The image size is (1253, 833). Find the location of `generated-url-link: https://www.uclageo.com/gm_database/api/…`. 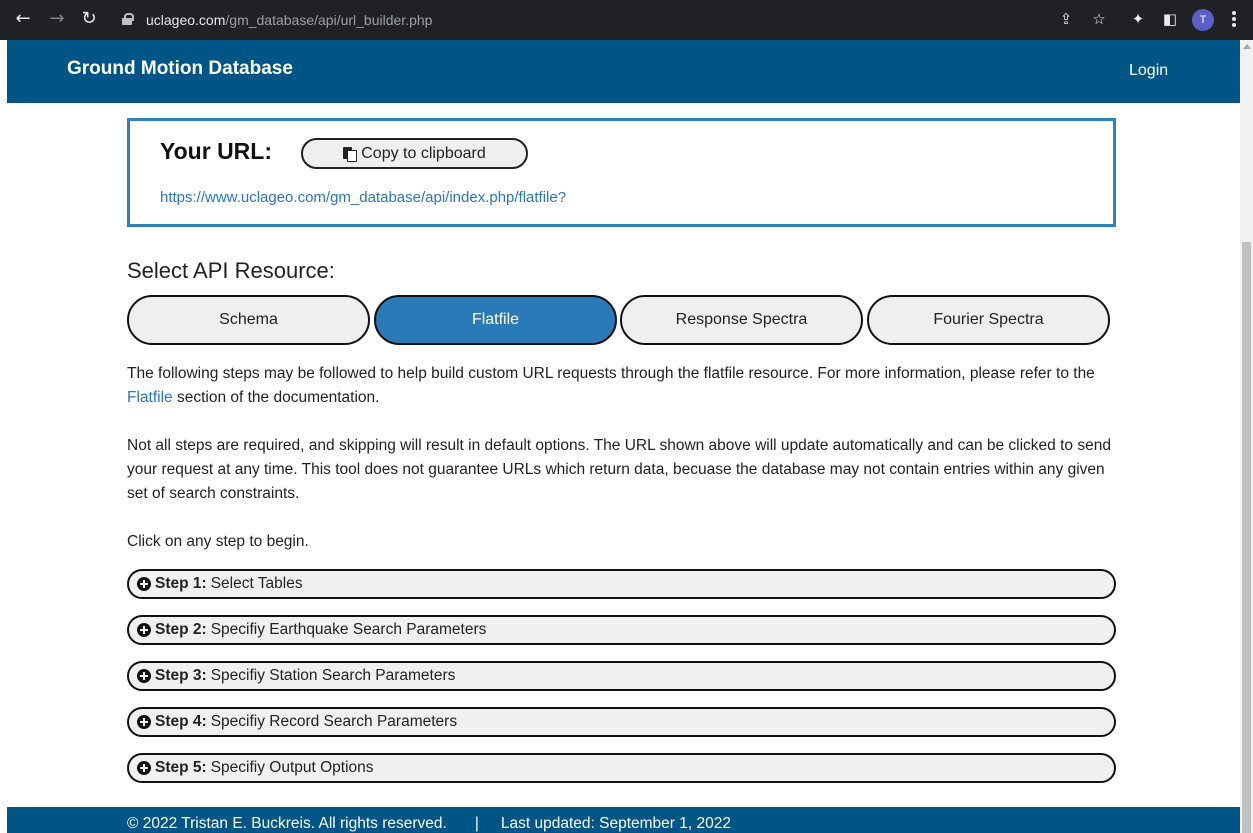

generated-url-link: https://www.uclageo.com/gm_database/api/… is located at coordinates (363, 197).